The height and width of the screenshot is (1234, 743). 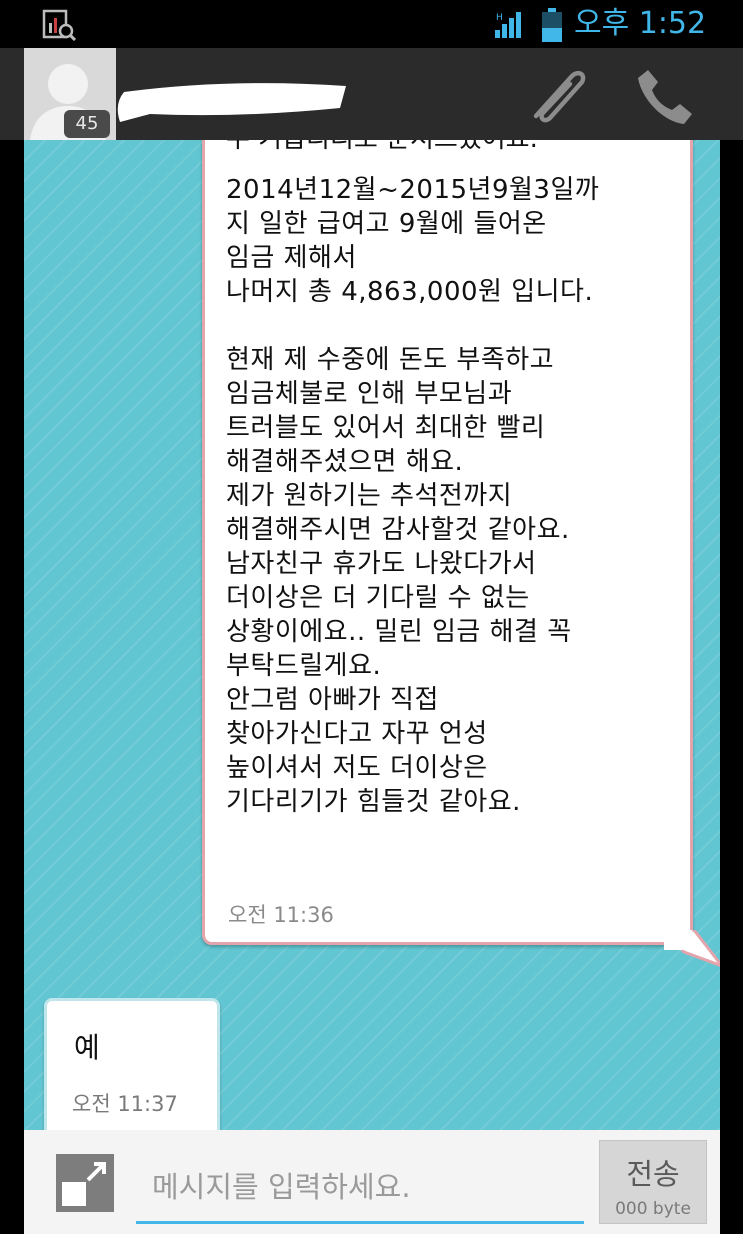 What do you see at coordinates (231, 102) in the screenshot?
I see `redacted-contact-name` at bounding box center [231, 102].